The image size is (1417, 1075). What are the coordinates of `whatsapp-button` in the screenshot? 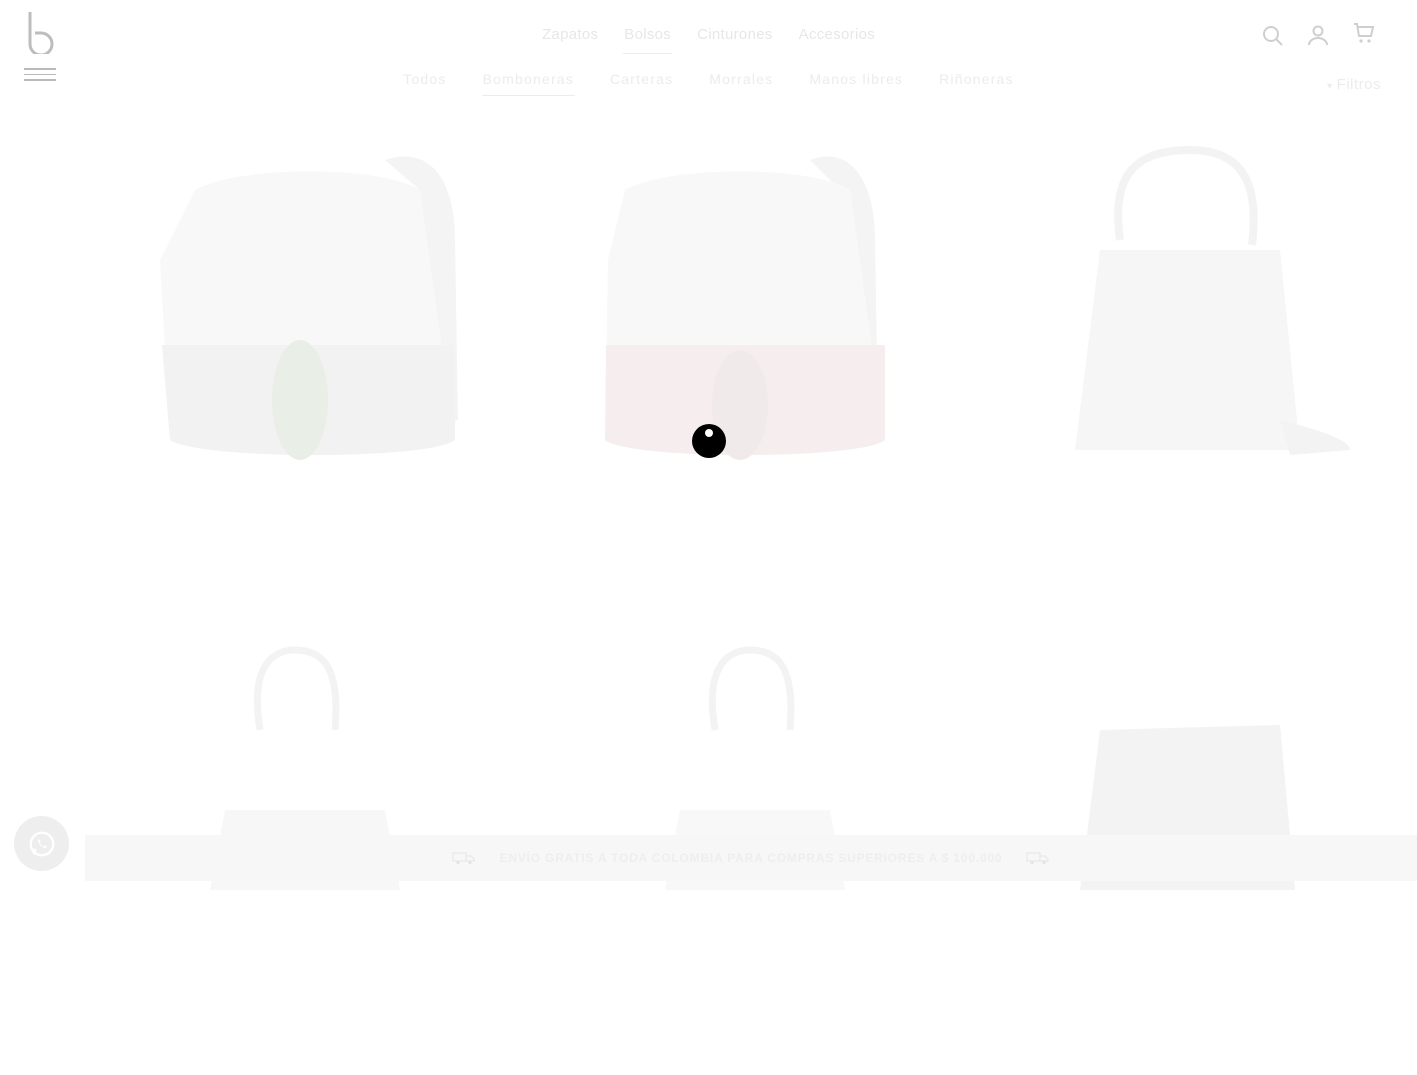 It's located at (41, 843).